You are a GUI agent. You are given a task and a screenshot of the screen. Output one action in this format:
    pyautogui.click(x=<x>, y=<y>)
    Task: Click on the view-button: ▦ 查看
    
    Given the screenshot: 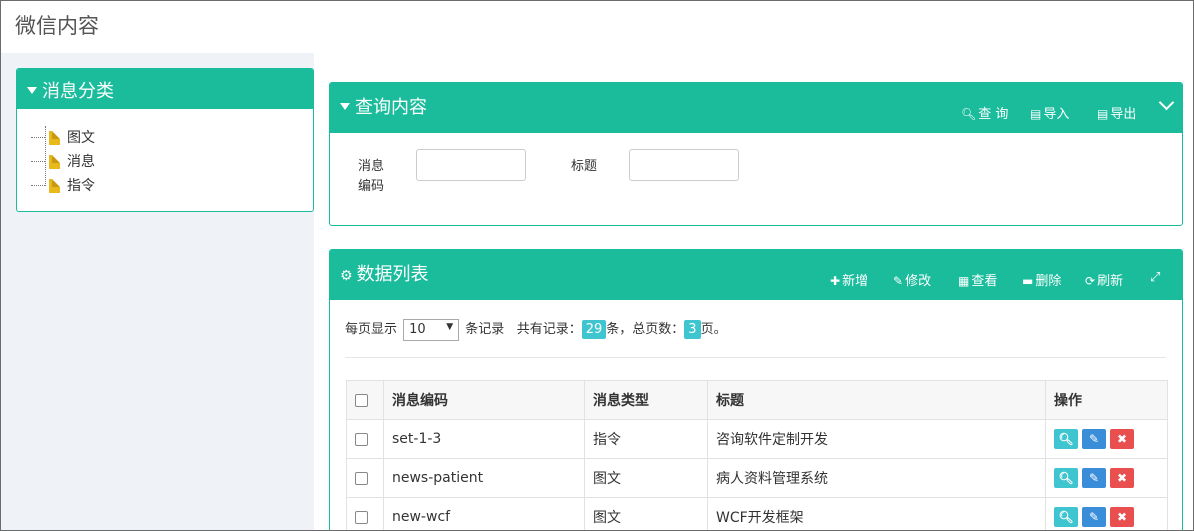 What is the action you would take?
    pyautogui.click(x=977, y=279)
    